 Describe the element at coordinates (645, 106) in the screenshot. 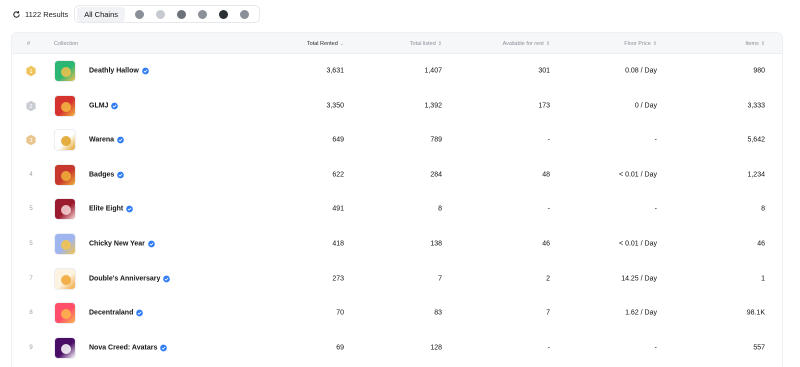

I see `floor-price-value: 0 / Day` at that location.